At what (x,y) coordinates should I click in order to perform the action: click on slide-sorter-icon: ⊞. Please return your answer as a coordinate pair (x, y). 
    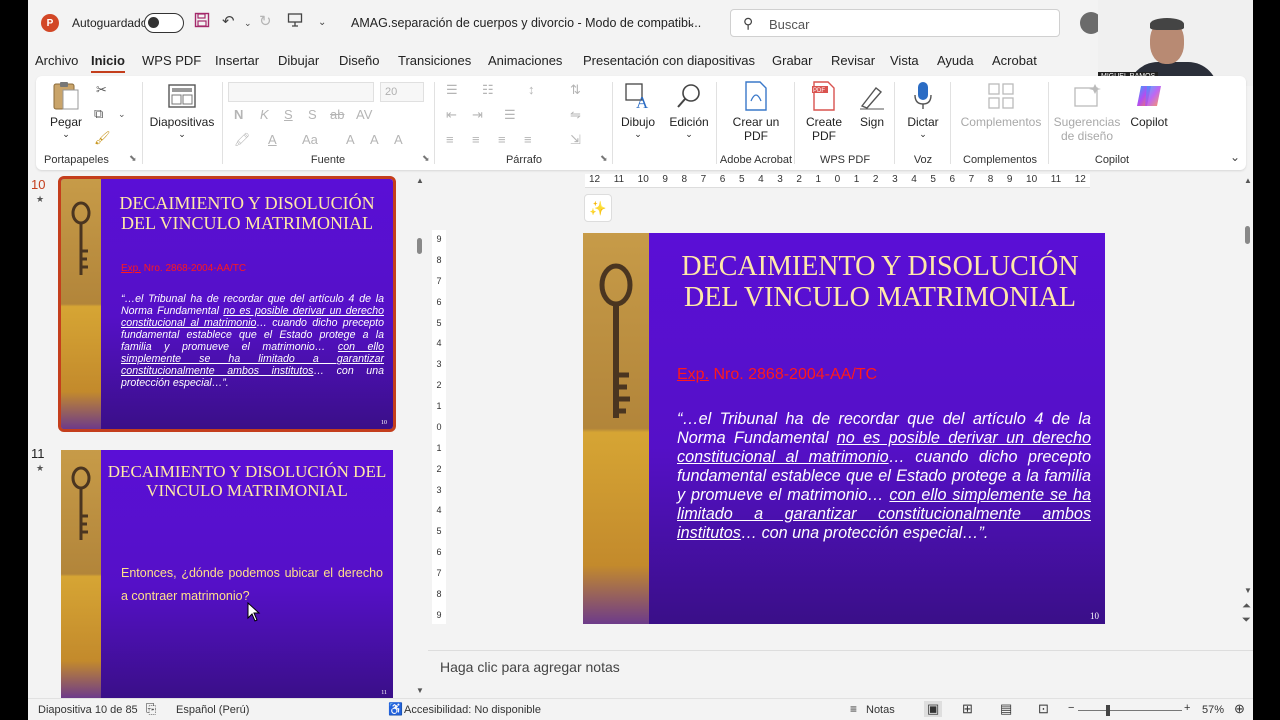
    Looking at the image, I should click on (967, 709).